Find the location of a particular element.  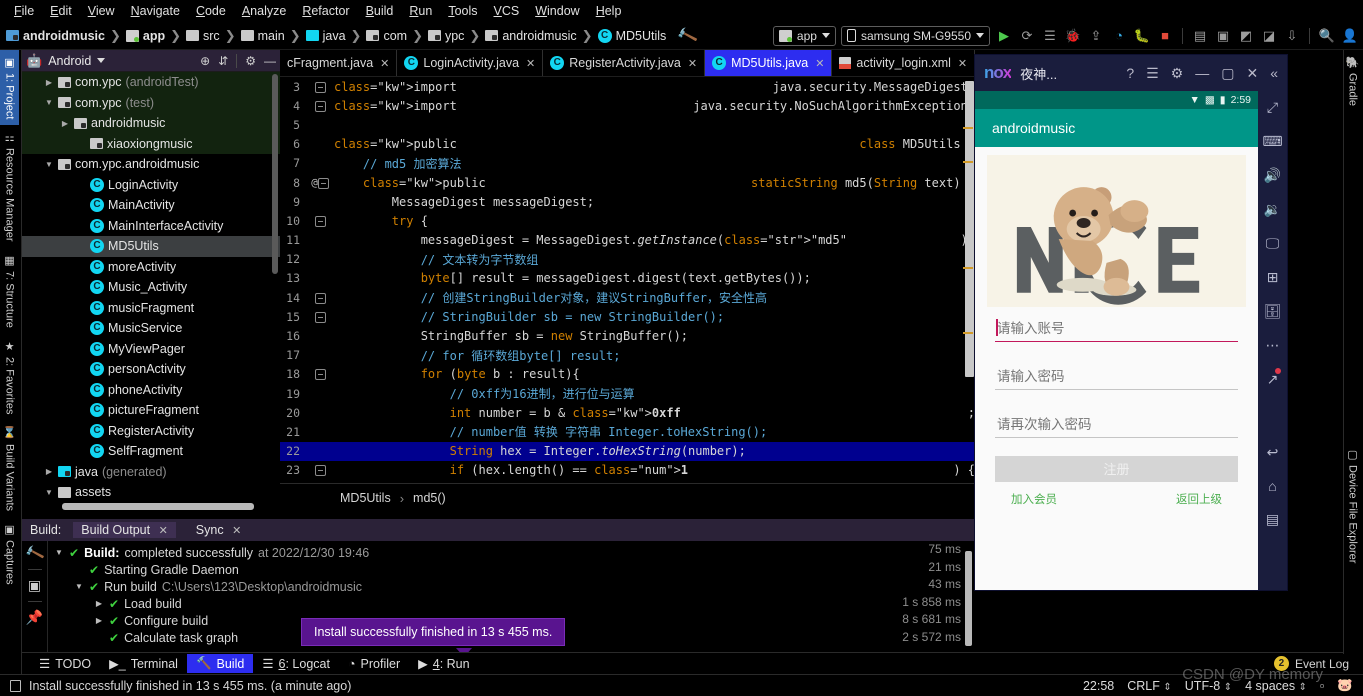

status-encoding: UTF-8 ⇕ is located at coordinates (1208, 686).